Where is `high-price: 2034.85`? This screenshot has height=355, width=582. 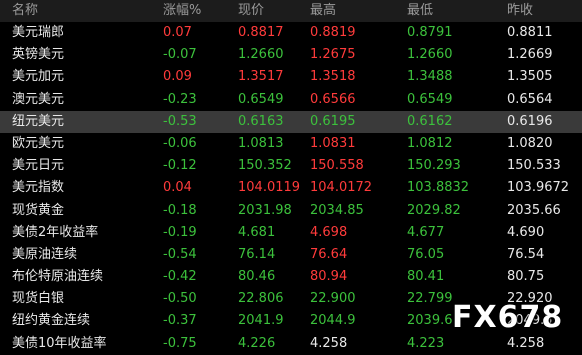
high-price: 2034.85 is located at coordinates (337, 210).